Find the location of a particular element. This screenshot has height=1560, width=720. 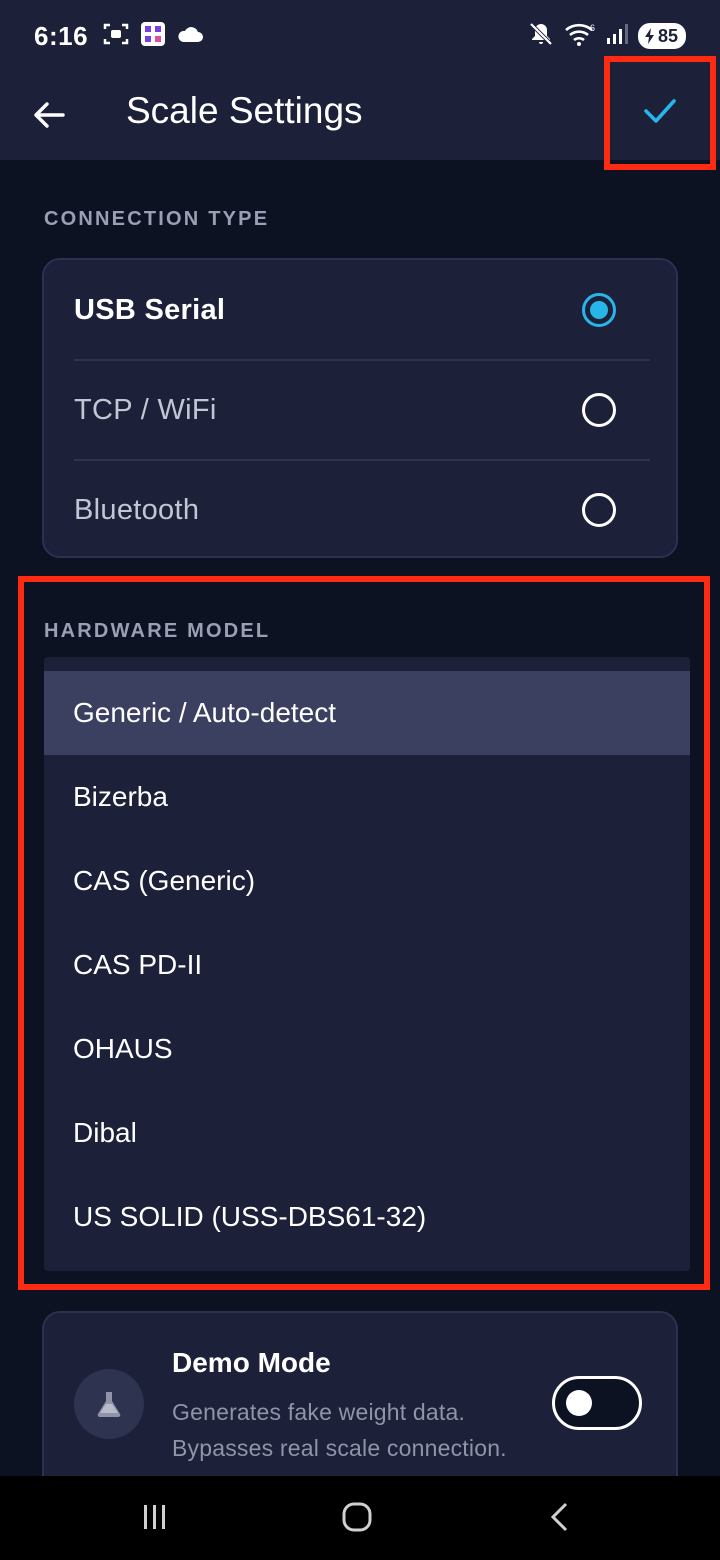

connection-option-label: USB Serial is located at coordinates (150, 309).